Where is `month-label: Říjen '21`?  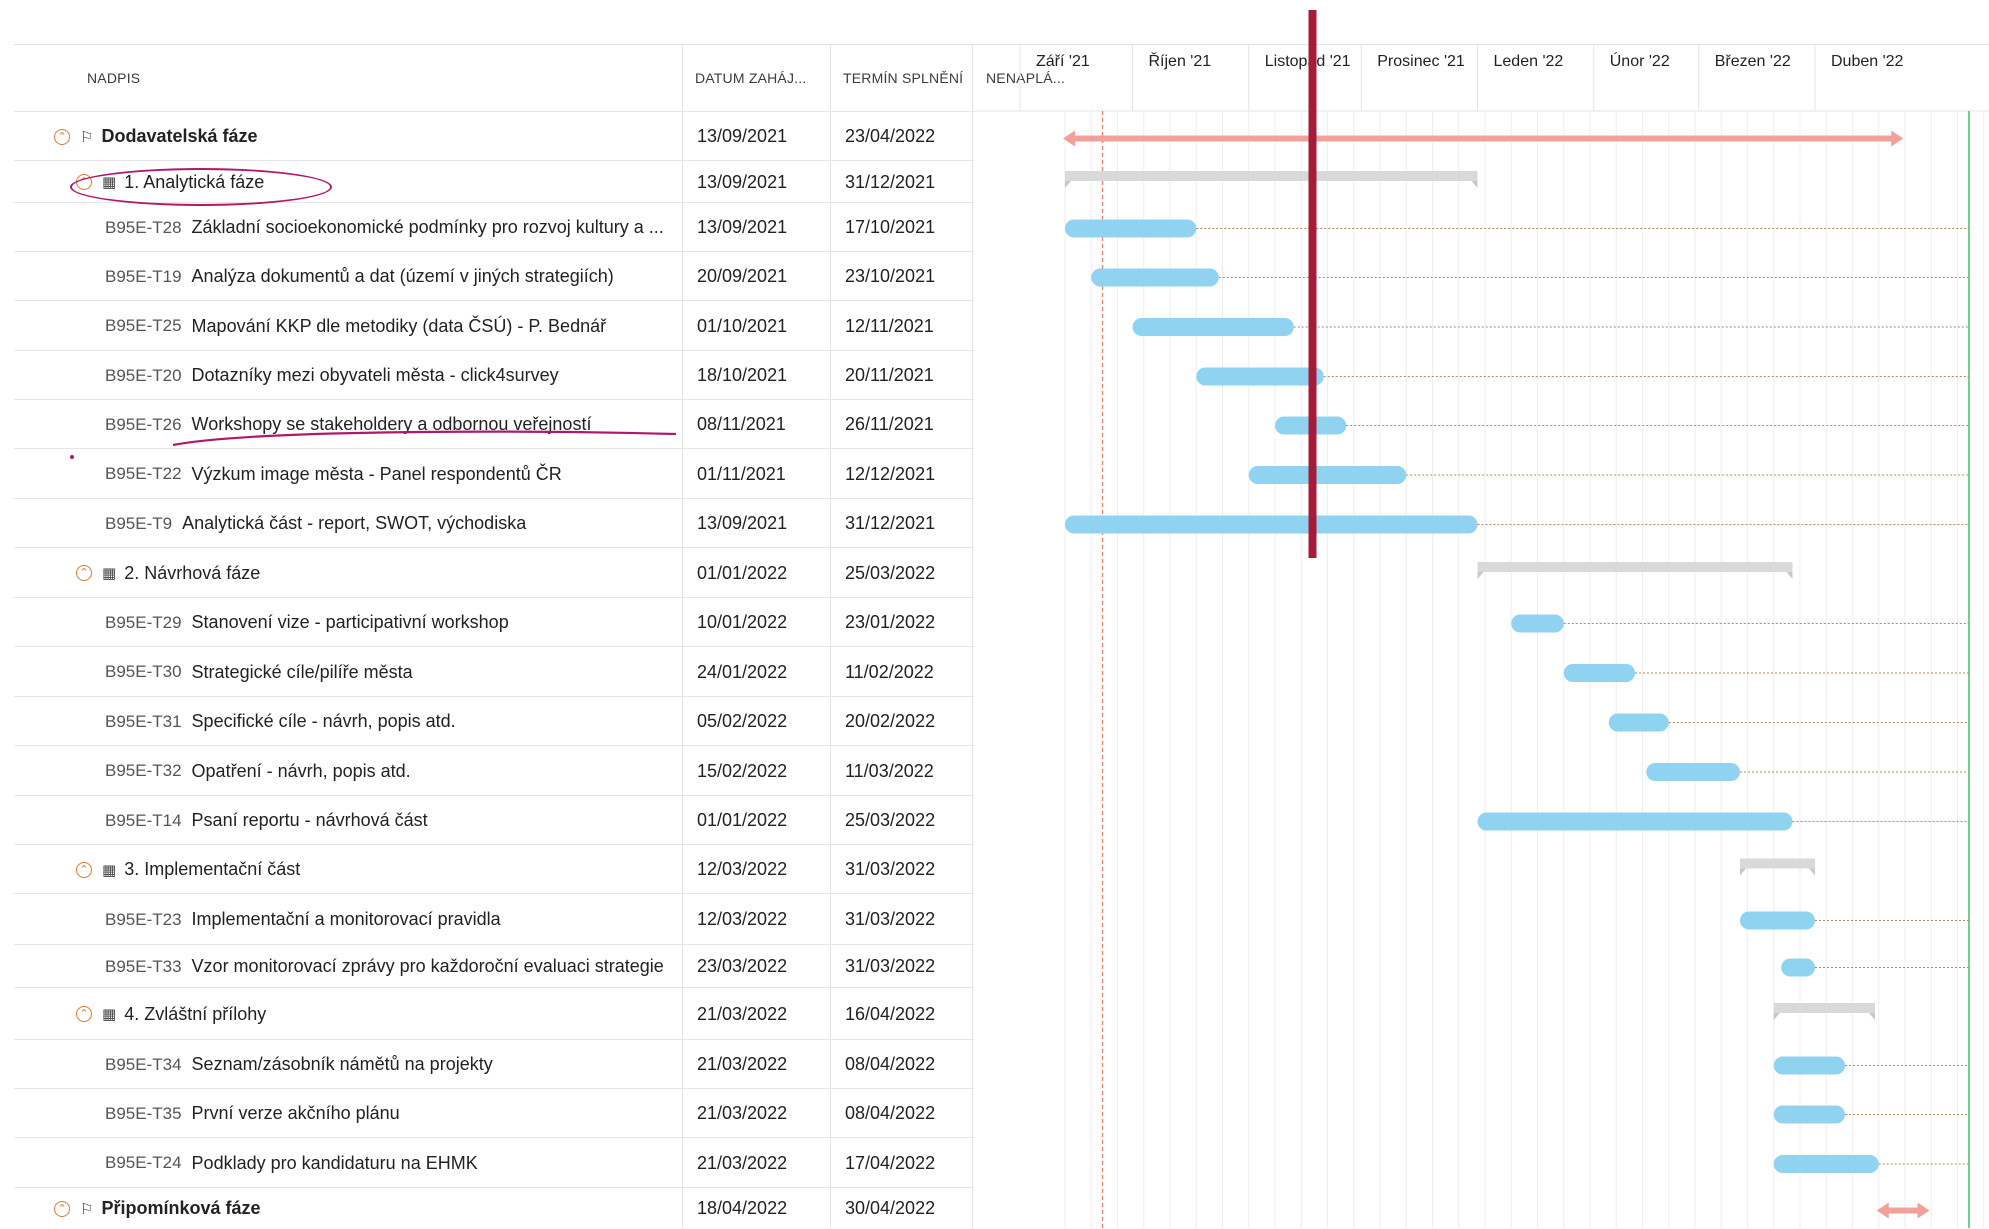
month-label: Říjen '21 is located at coordinates (1180, 60).